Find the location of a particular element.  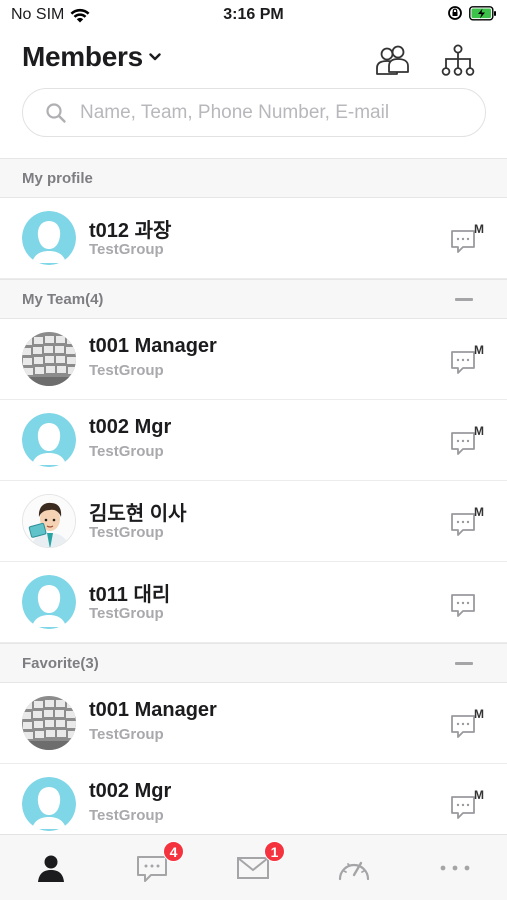

cartoon-person-icon is located at coordinates (49, 521).